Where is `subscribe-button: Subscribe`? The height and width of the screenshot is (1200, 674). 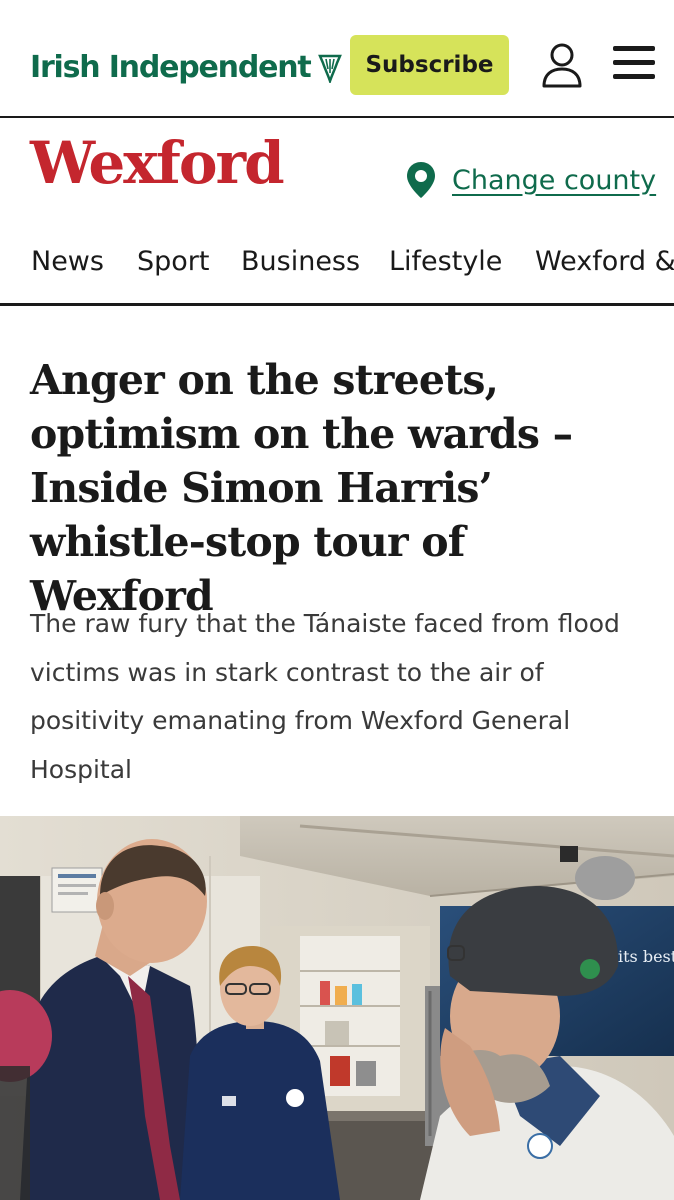
subscribe-button: Subscribe is located at coordinates (429, 65).